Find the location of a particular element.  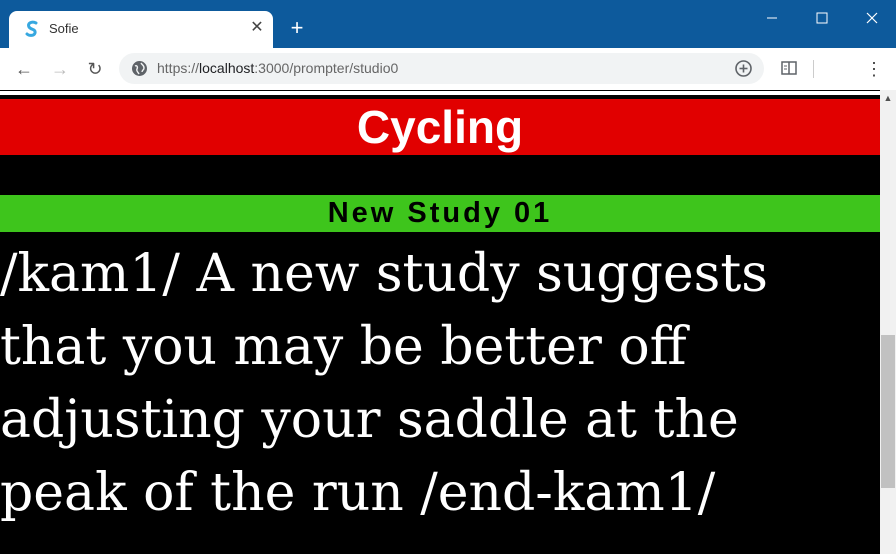

url-host: localhost is located at coordinates (227, 68).